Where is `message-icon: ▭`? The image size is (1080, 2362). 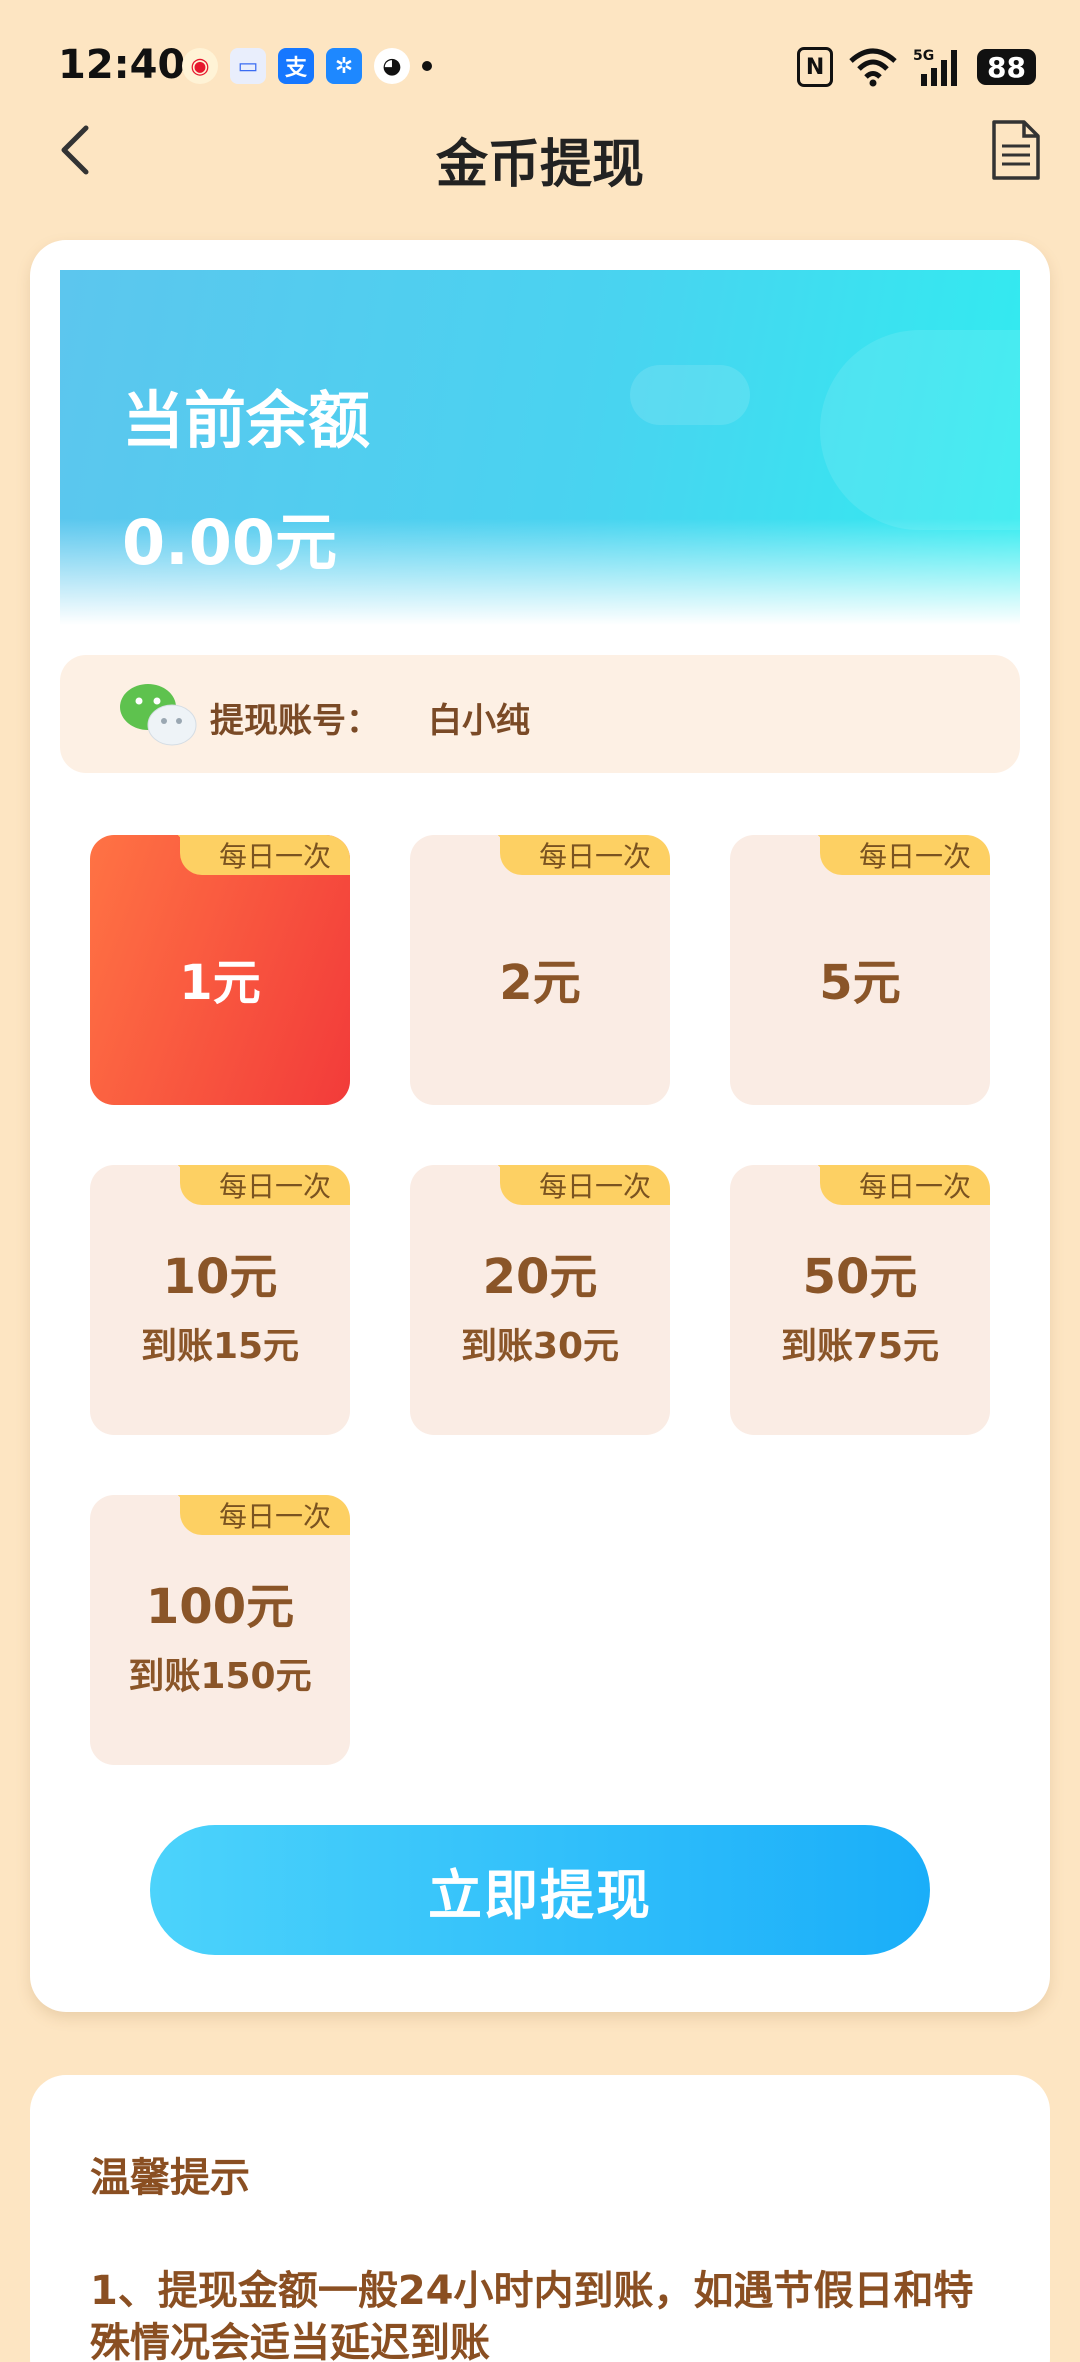 message-icon: ▭ is located at coordinates (248, 66).